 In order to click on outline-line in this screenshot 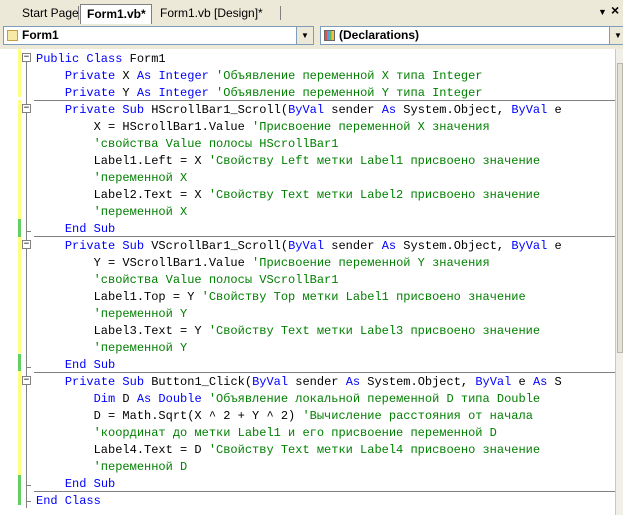, I will do `click(26, 285)`.